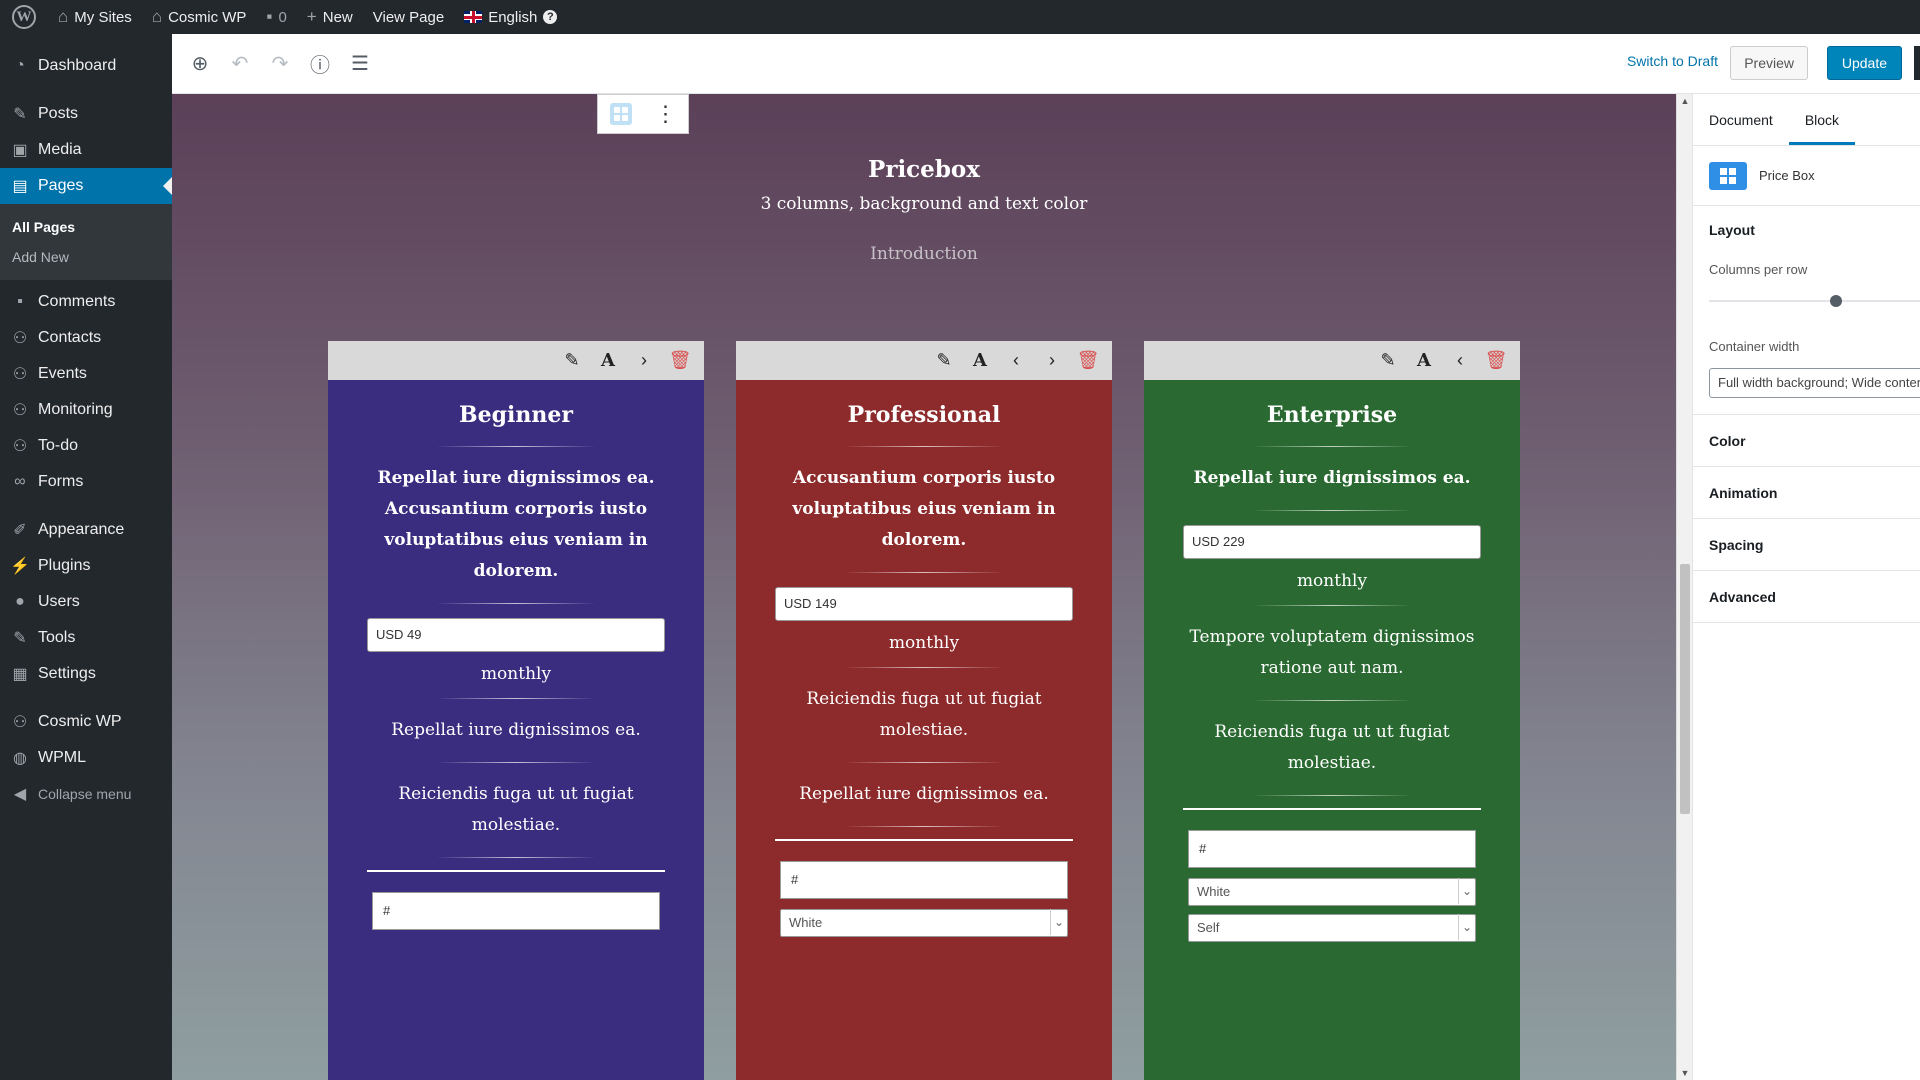  What do you see at coordinates (86, 186) in the screenshot?
I see `sidebar-item-pages: ▤ Pages` at bounding box center [86, 186].